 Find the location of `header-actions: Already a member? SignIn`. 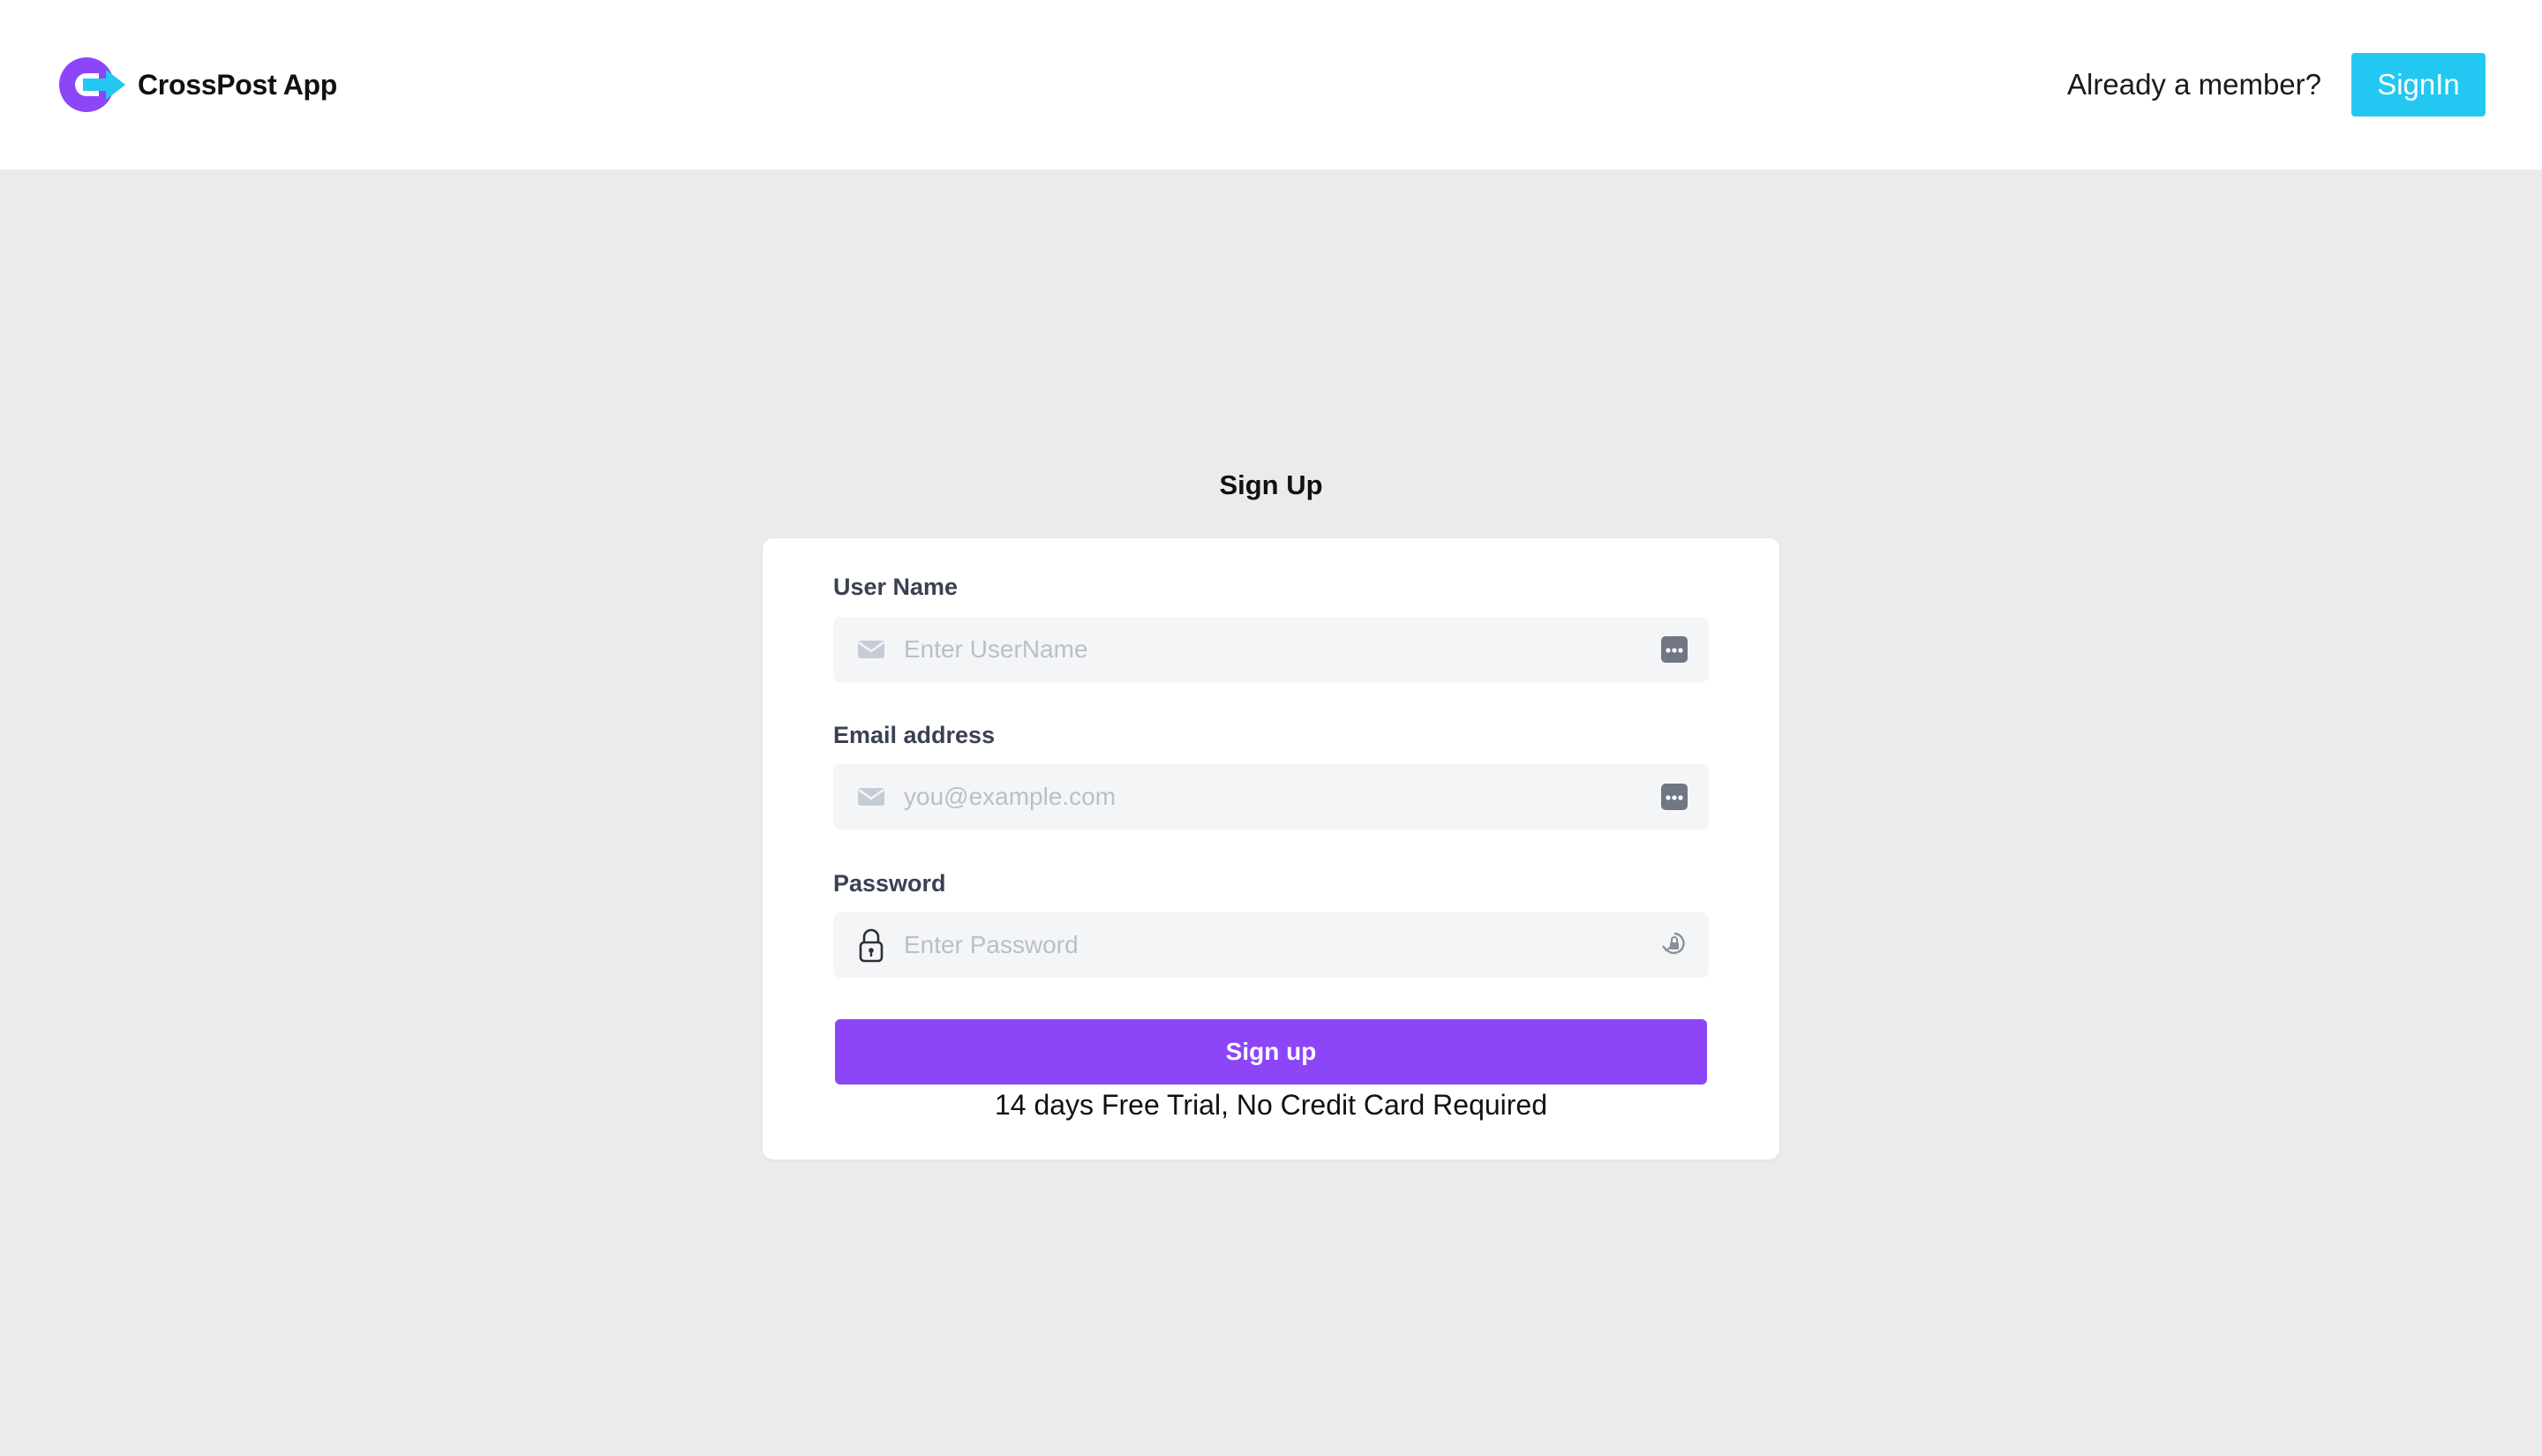

header-actions: Already a member? SignIn is located at coordinates (2276, 84).